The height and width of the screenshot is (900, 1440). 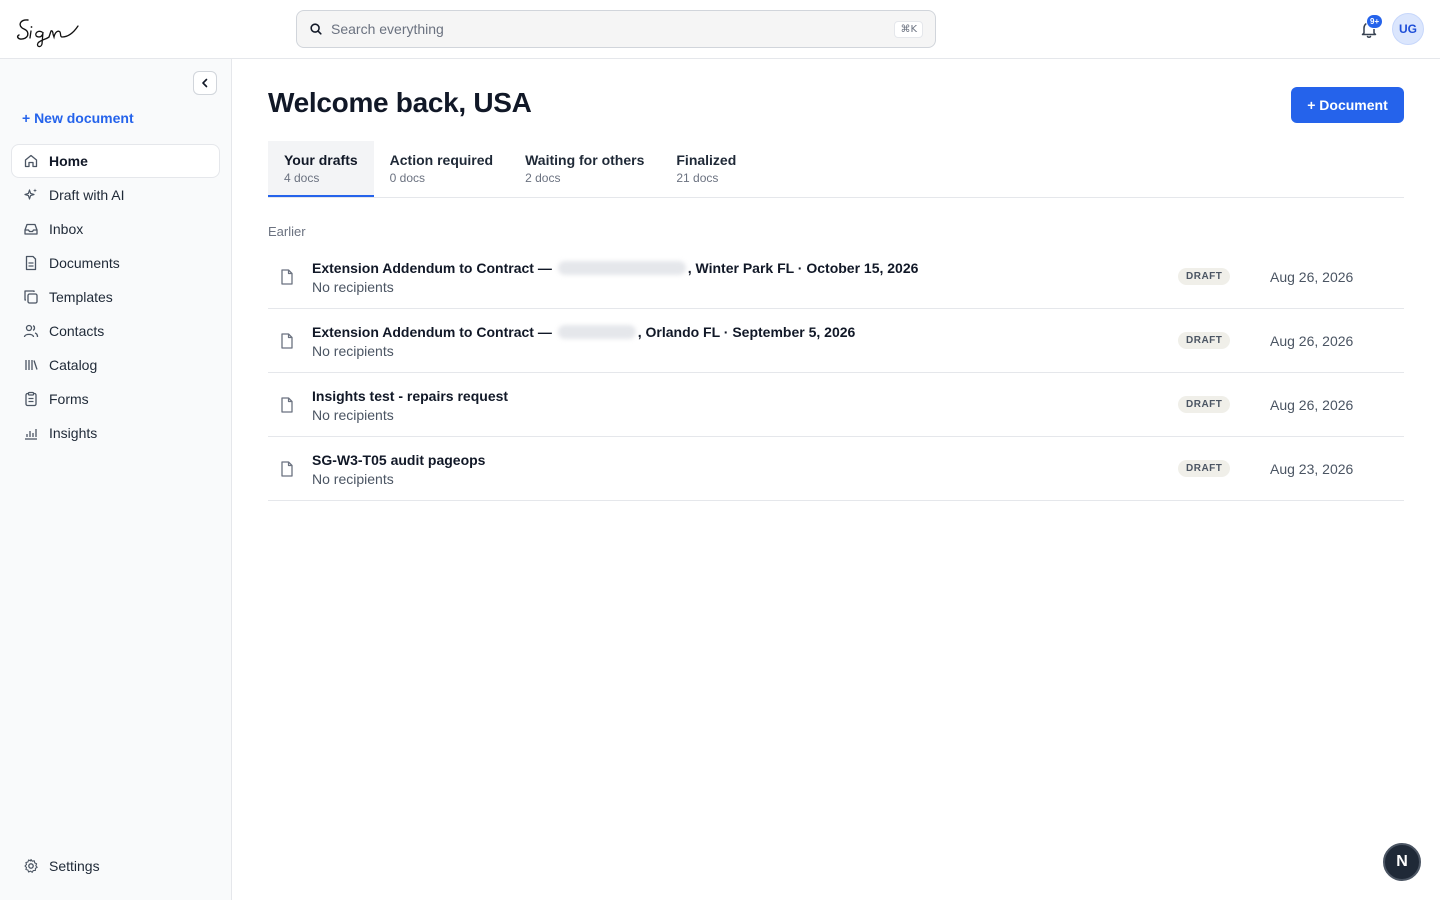 I want to click on document-info: SG-W3-T05 audit pageops No recipients, so click(x=398, y=469).